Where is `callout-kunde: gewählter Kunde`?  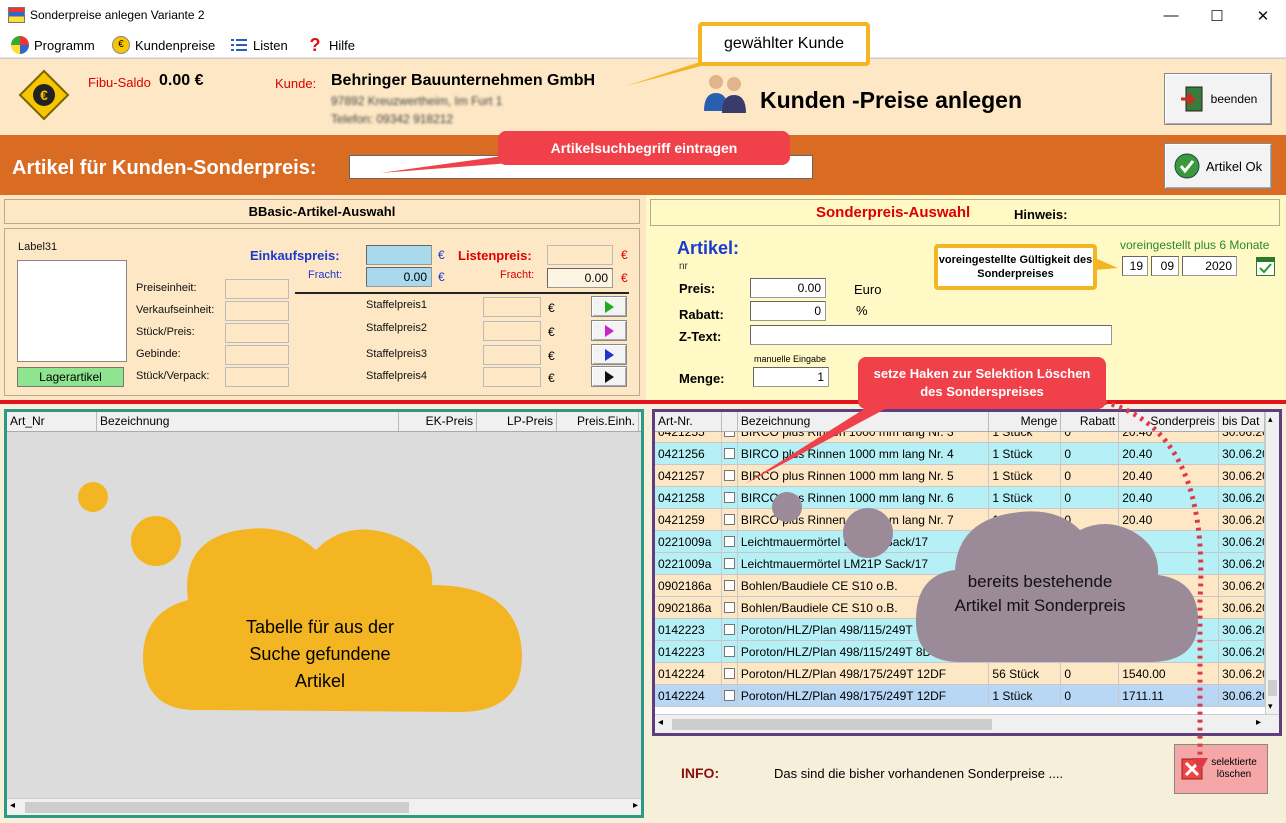 callout-kunde: gewählter Kunde is located at coordinates (784, 44).